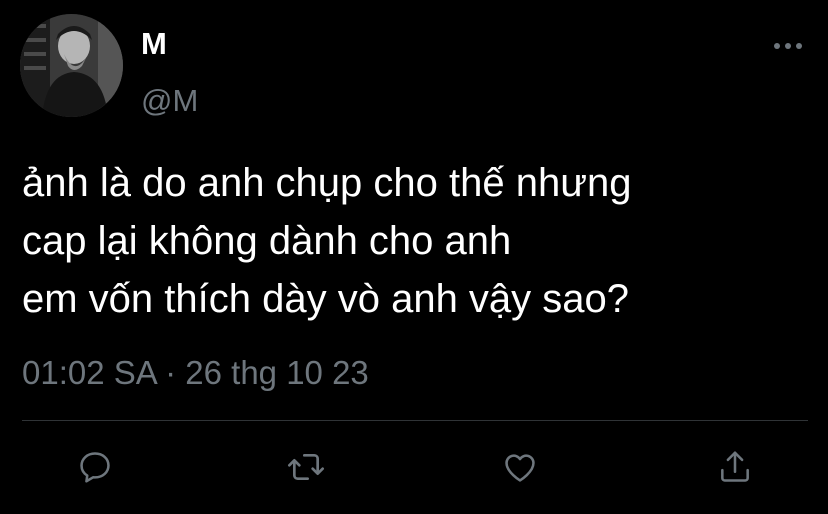  I want to click on reply-icon, so click(95, 467).